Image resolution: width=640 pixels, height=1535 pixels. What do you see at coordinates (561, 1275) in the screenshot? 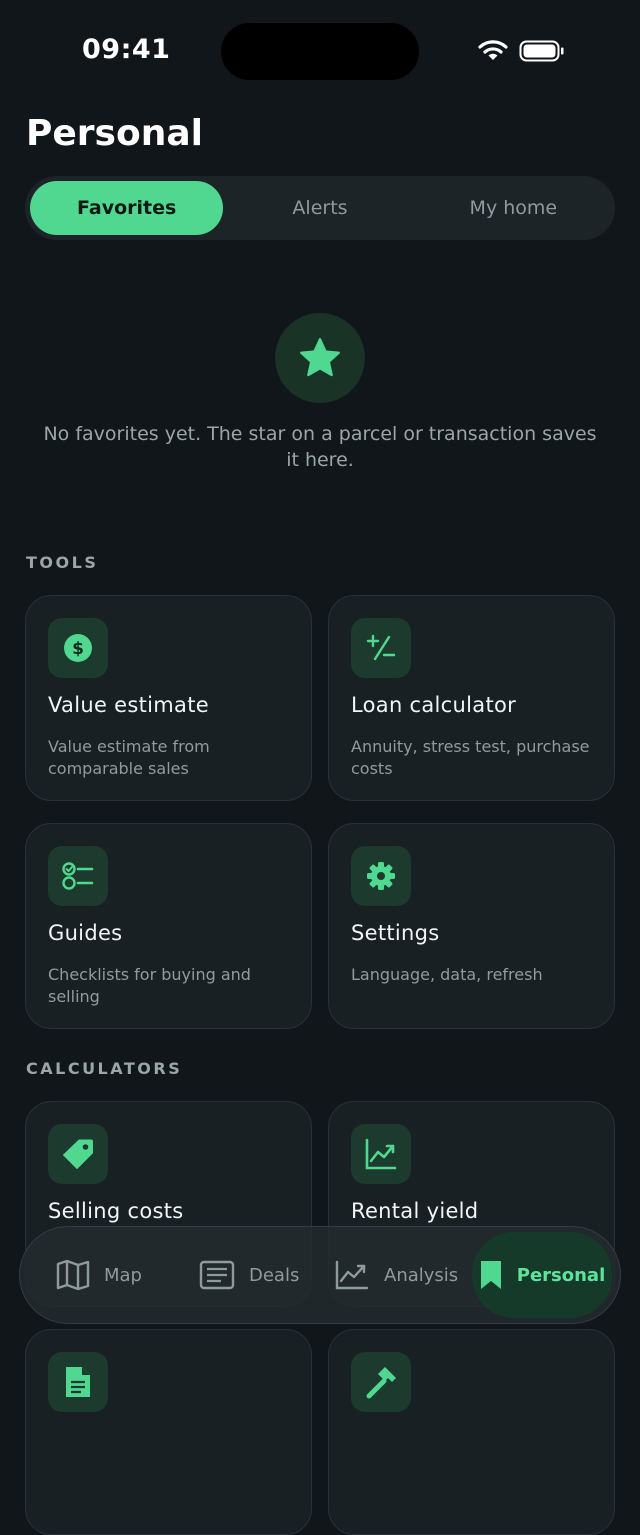
I see `tabbar-label-personal: Personal` at bounding box center [561, 1275].